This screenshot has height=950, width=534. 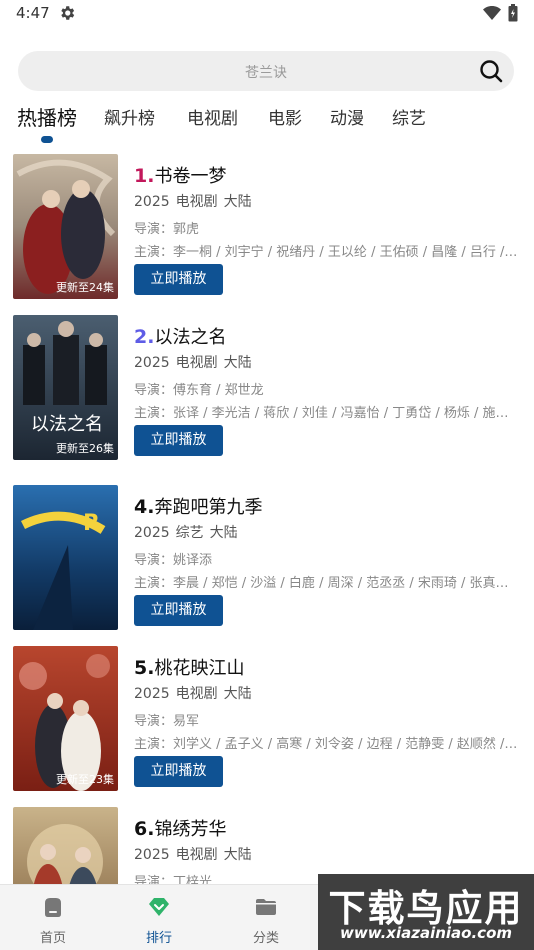 I want to click on item-title-row: 4.奔跑吧第九季, so click(x=198, y=506).